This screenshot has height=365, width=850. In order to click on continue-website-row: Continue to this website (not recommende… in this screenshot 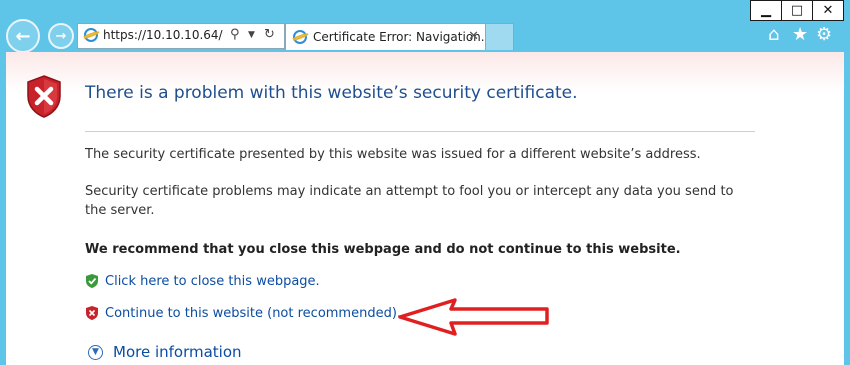, I will do `click(243, 313)`.